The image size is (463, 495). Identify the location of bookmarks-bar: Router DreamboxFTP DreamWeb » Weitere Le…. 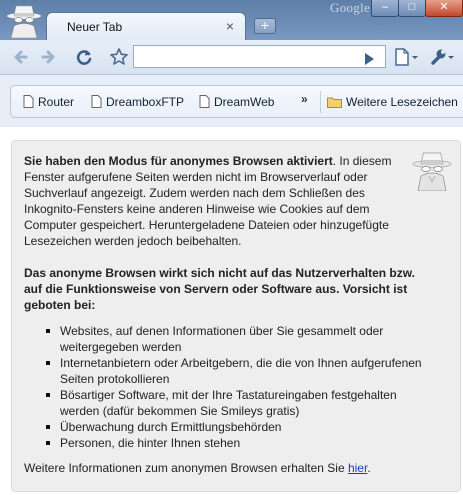
(231, 101).